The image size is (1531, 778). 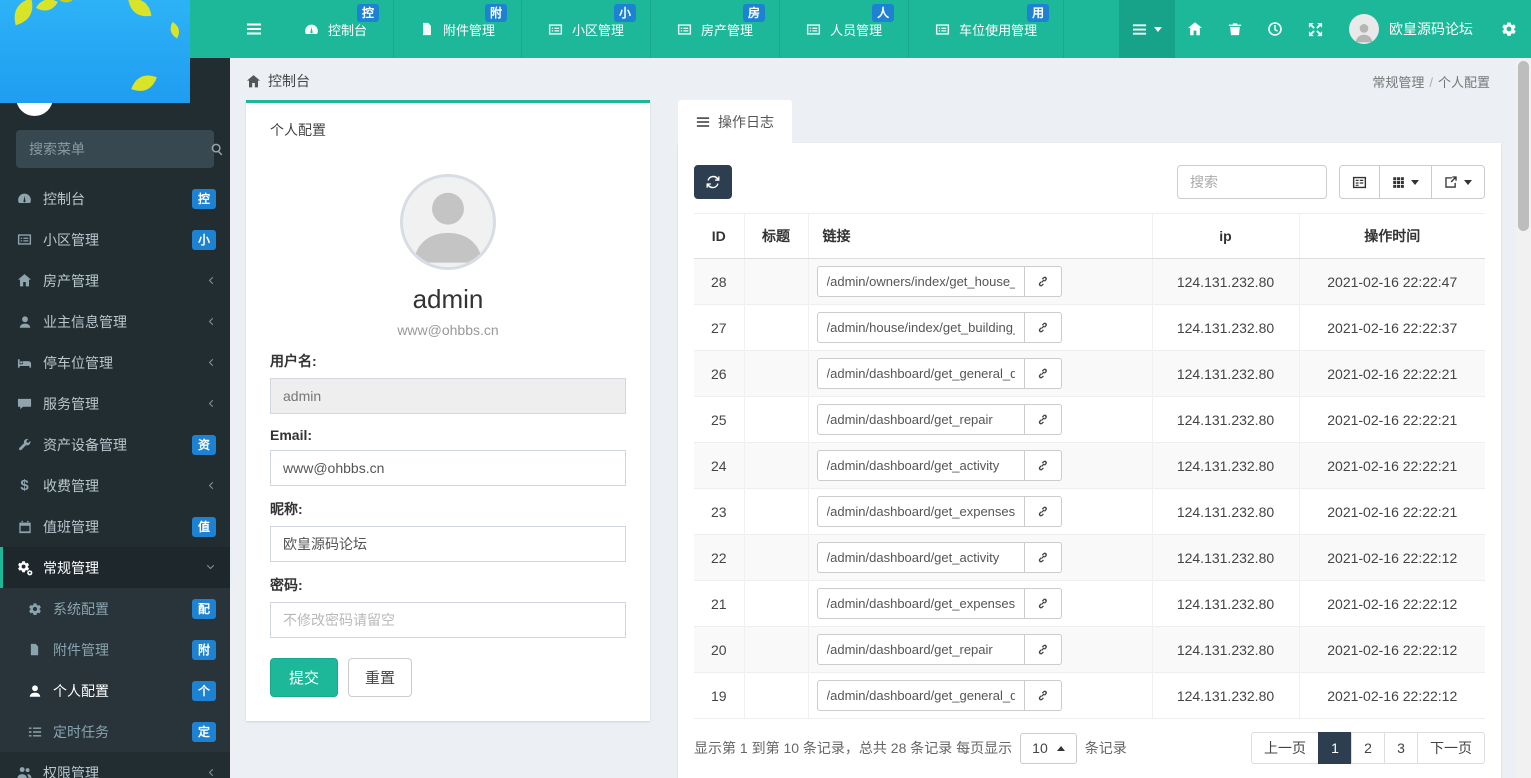 What do you see at coordinates (1089, 557) in the screenshot?
I see `table-row: 22 124.131.232.80 2021-02-16 22:22:12` at bounding box center [1089, 557].